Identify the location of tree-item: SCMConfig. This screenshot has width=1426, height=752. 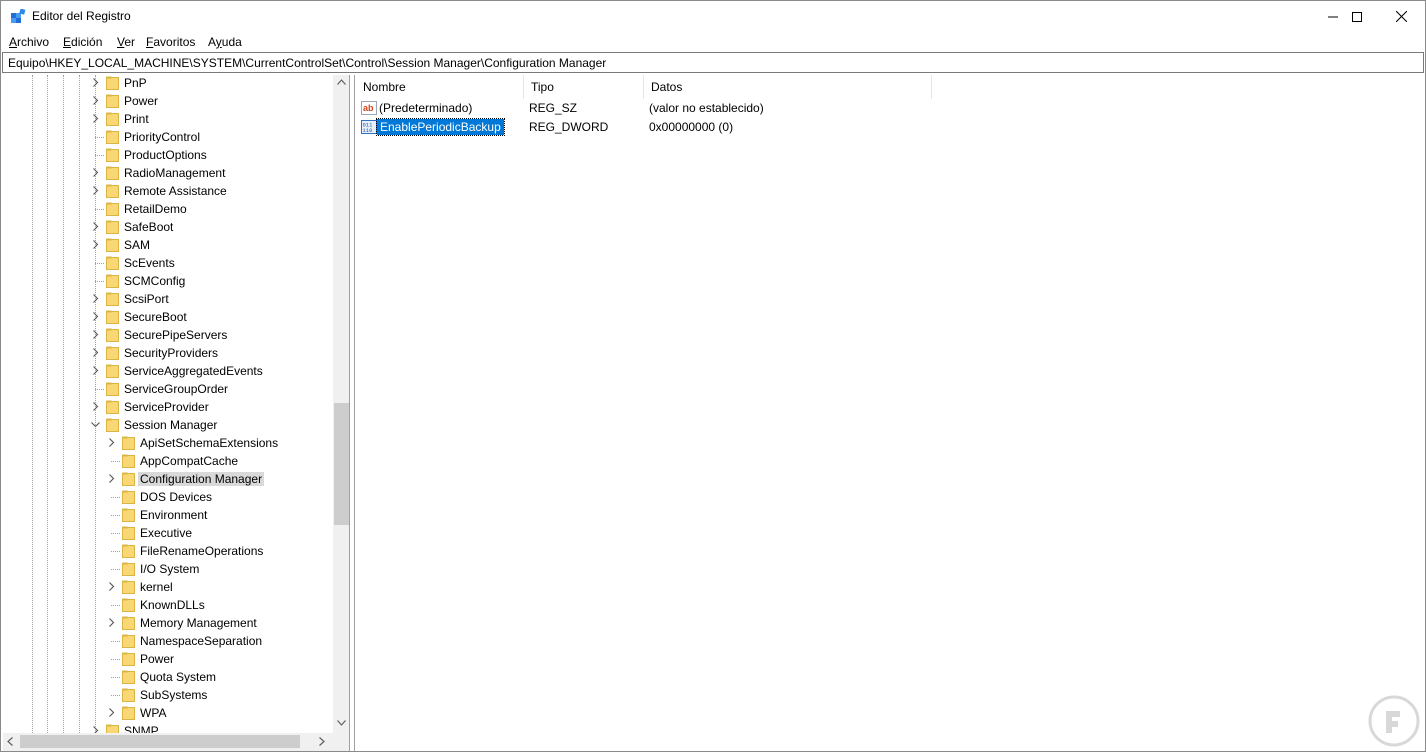
(168, 281).